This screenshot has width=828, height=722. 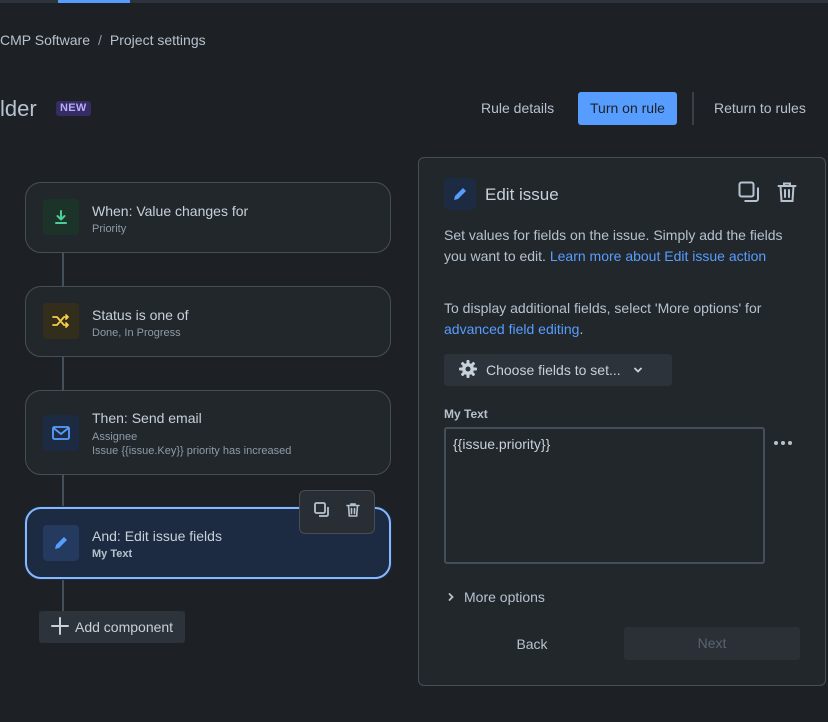 What do you see at coordinates (157, 536) in the screenshot?
I see `card-title: And: Edit issue fields` at bounding box center [157, 536].